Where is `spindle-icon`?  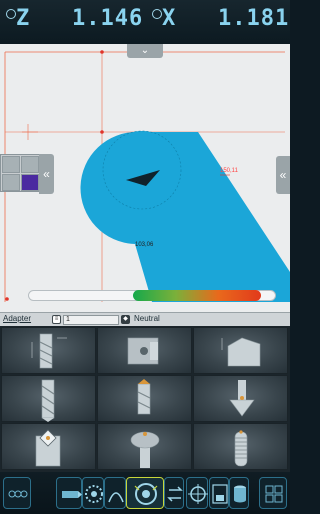 spindle-icon is located at coordinates (145, 493).